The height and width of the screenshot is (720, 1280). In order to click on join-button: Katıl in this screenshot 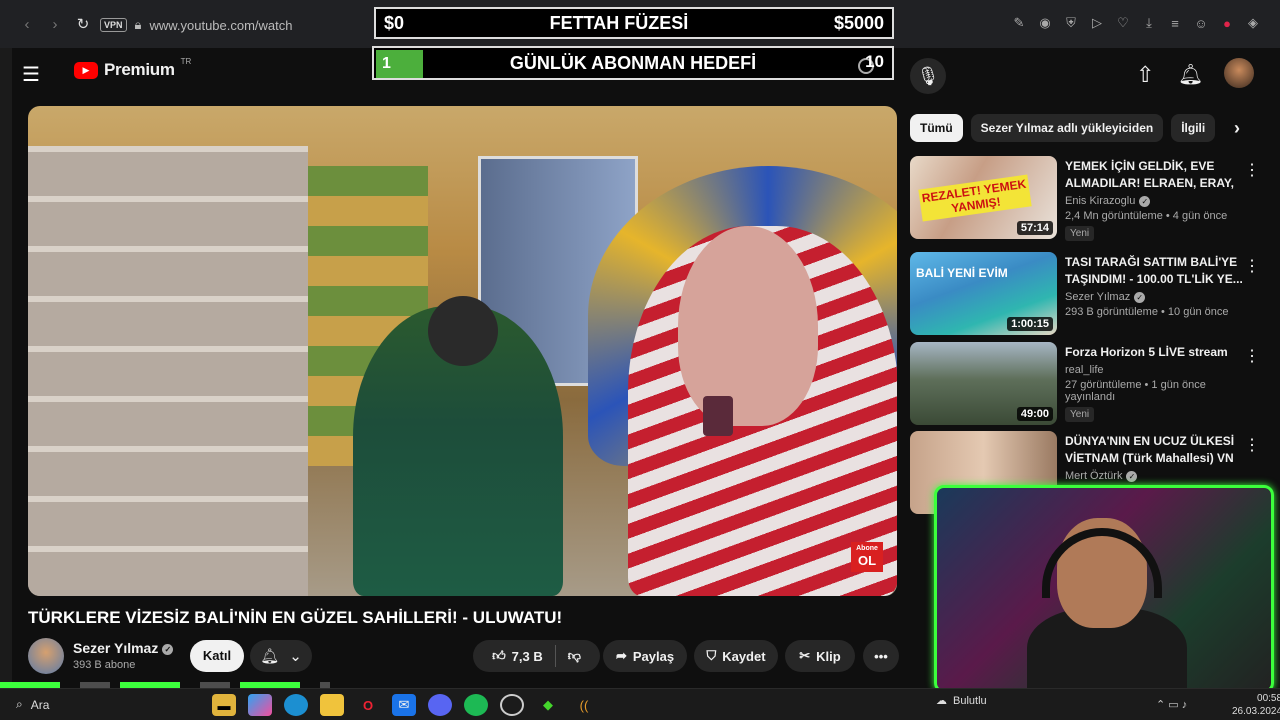, I will do `click(217, 656)`.